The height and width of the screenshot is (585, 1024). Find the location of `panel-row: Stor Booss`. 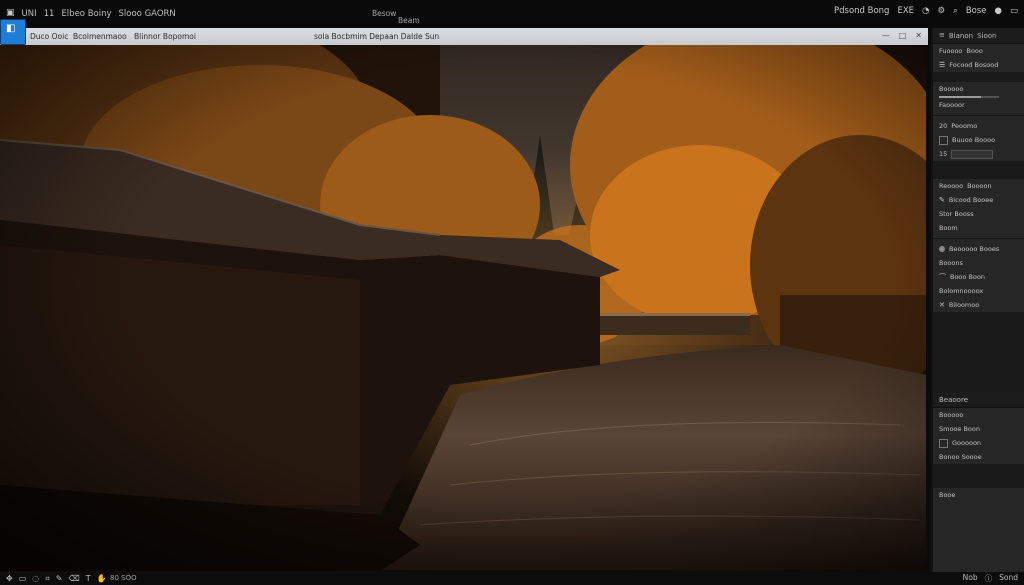

panel-row: Stor Booss is located at coordinates (978, 214).